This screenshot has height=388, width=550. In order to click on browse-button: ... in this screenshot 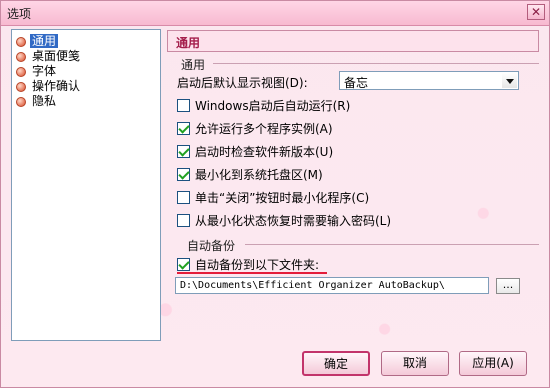, I will do `click(508, 286)`.